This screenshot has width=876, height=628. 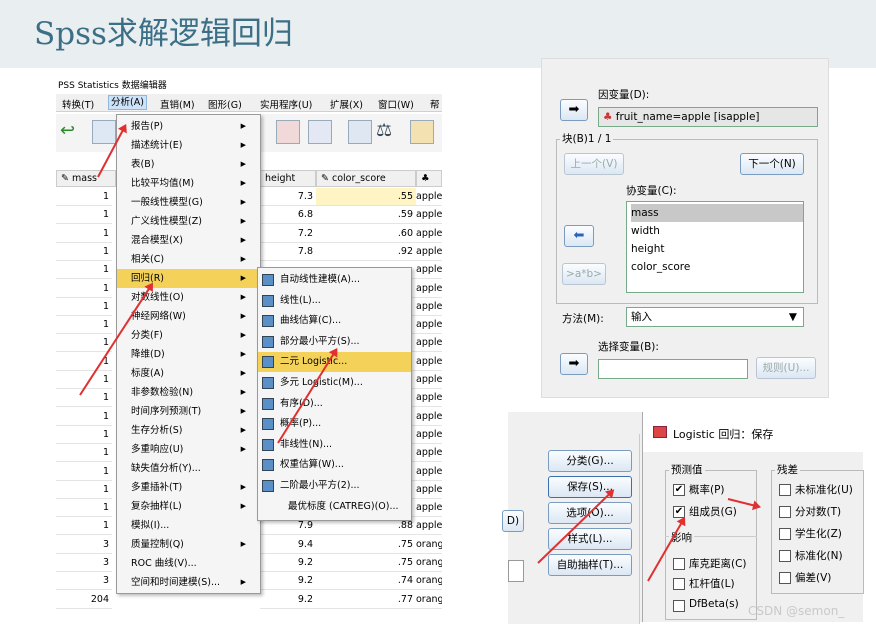 I want to click on column-header-height: height, so click(x=288, y=178).